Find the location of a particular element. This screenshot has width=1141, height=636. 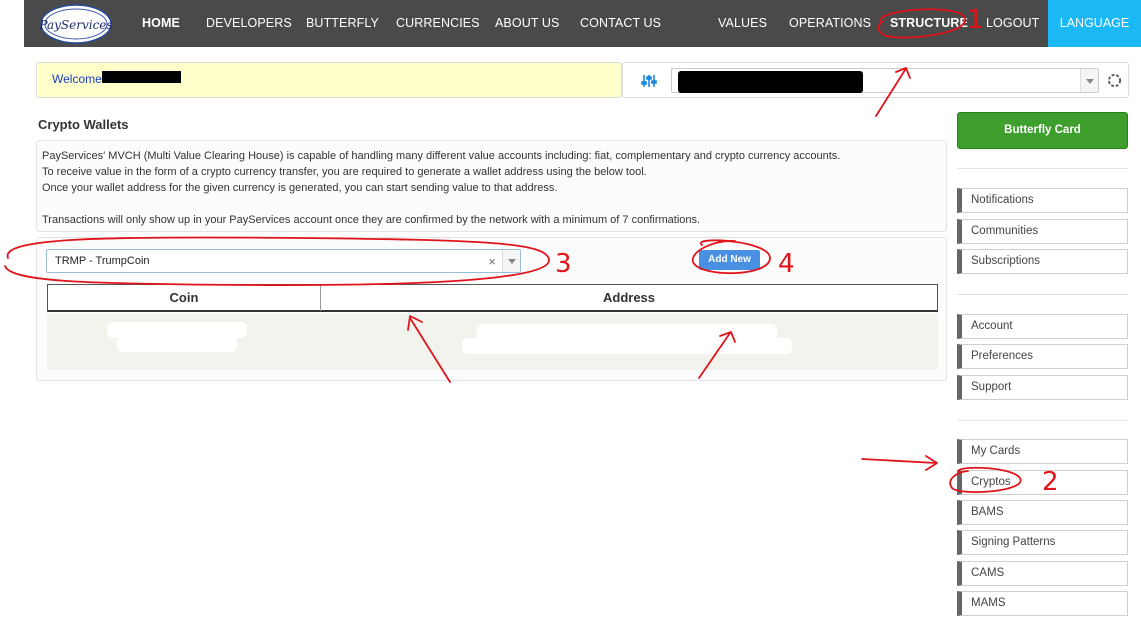

wallet-table-header: Coin Address is located at coordinates (492, 298).